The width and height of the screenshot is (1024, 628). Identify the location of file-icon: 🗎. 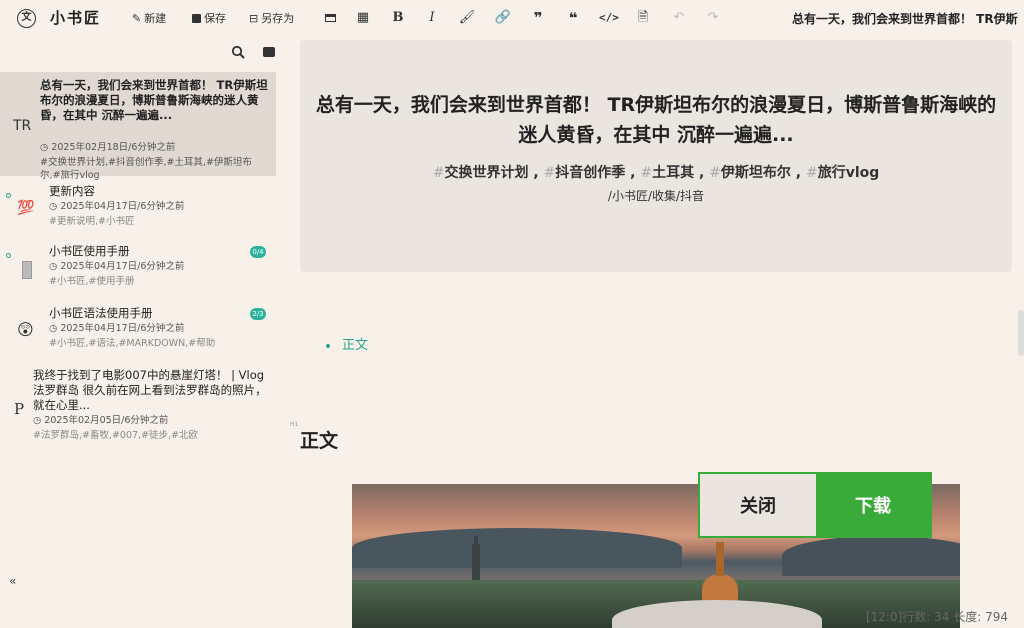
(643, 18).